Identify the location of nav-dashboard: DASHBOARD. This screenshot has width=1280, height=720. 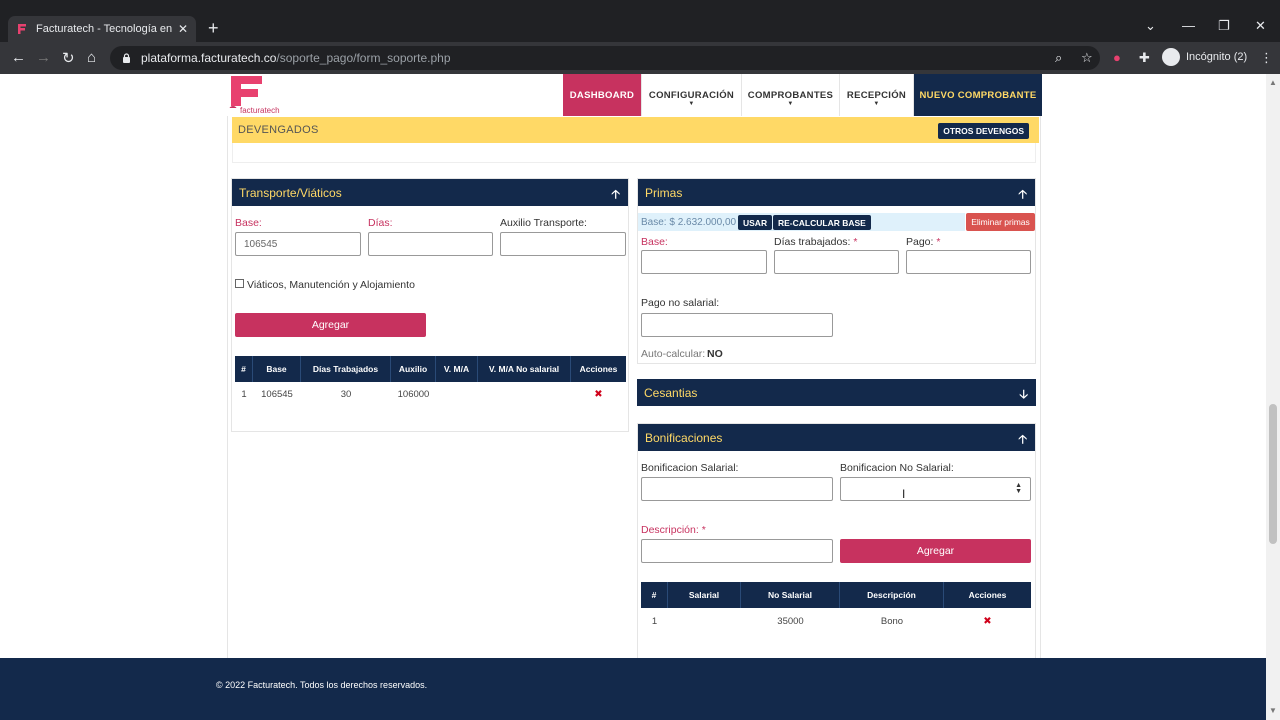
(602, 95).